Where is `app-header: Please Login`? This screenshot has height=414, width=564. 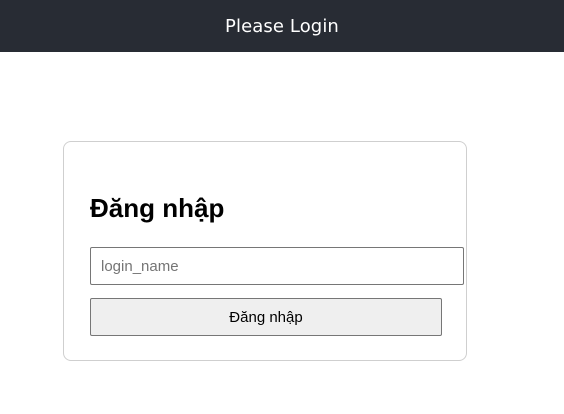 app-header: Please Login is located at coordinates (282, 26).